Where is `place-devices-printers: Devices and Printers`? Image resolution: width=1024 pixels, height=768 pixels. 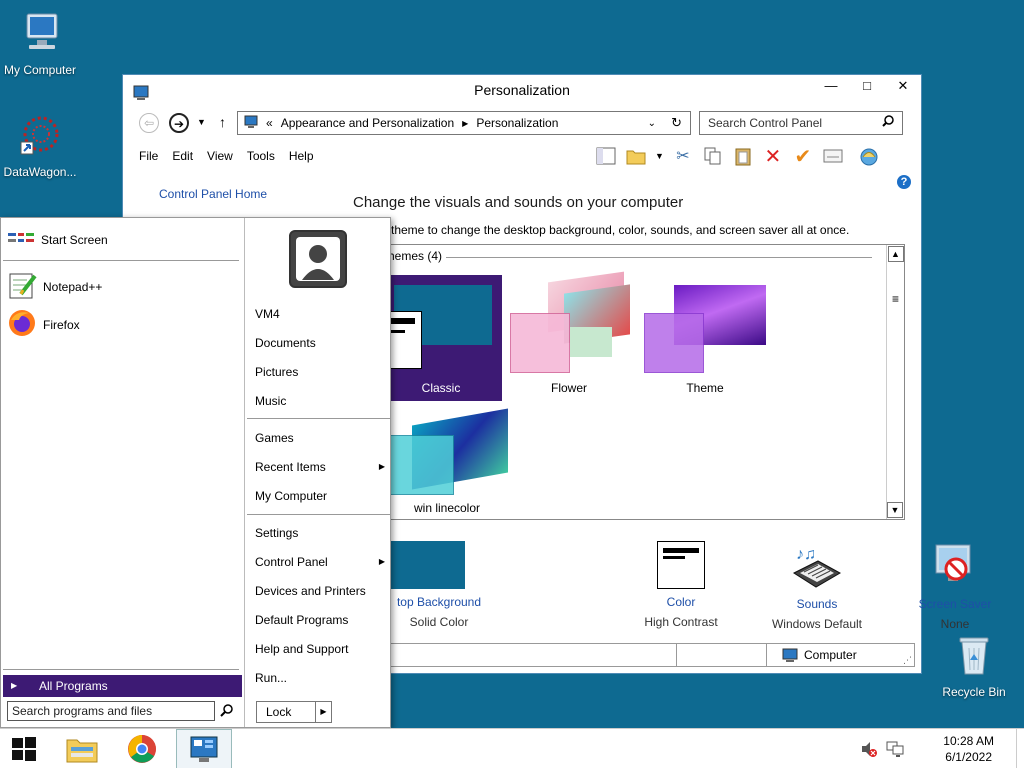
place-devices-printers: Devices and Printers is located at coordinates (320, 591).